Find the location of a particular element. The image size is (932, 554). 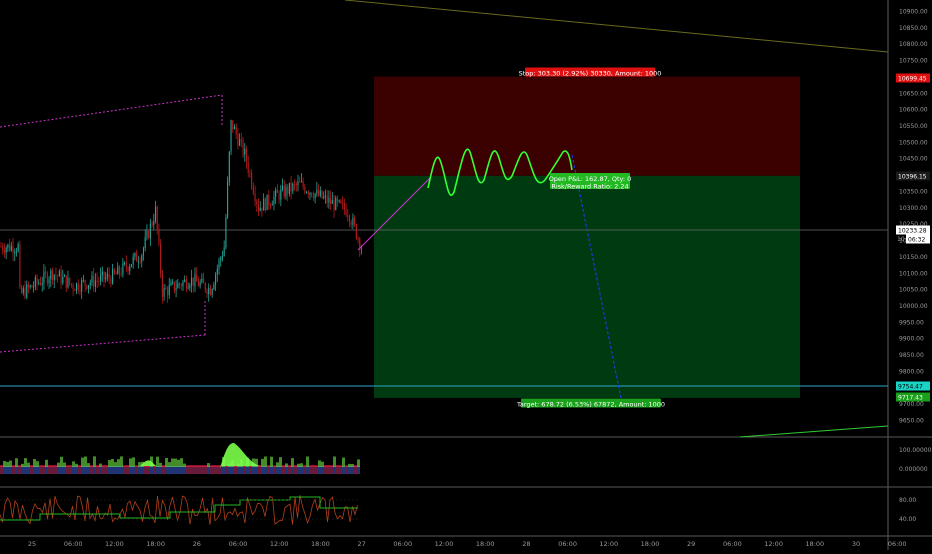

price-tick: 9800.00 is located at coordinates (911, 371).